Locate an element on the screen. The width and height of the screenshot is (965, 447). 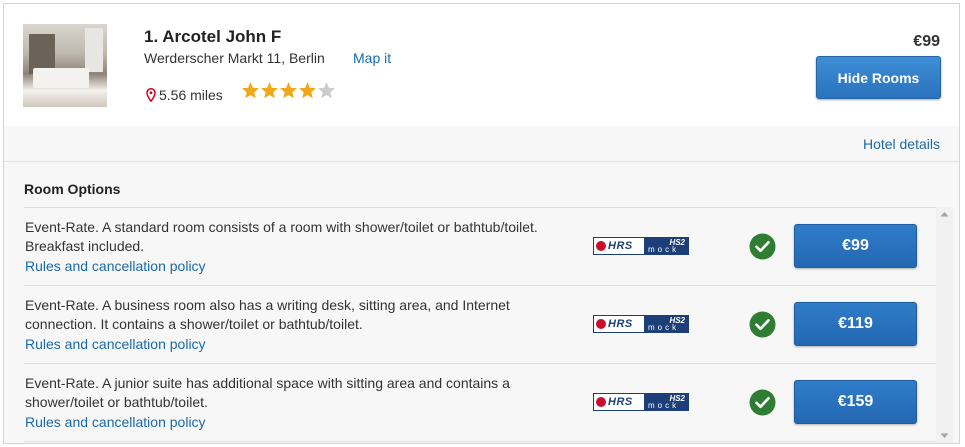
location-pin-icon is located at coordinates (151, 95).